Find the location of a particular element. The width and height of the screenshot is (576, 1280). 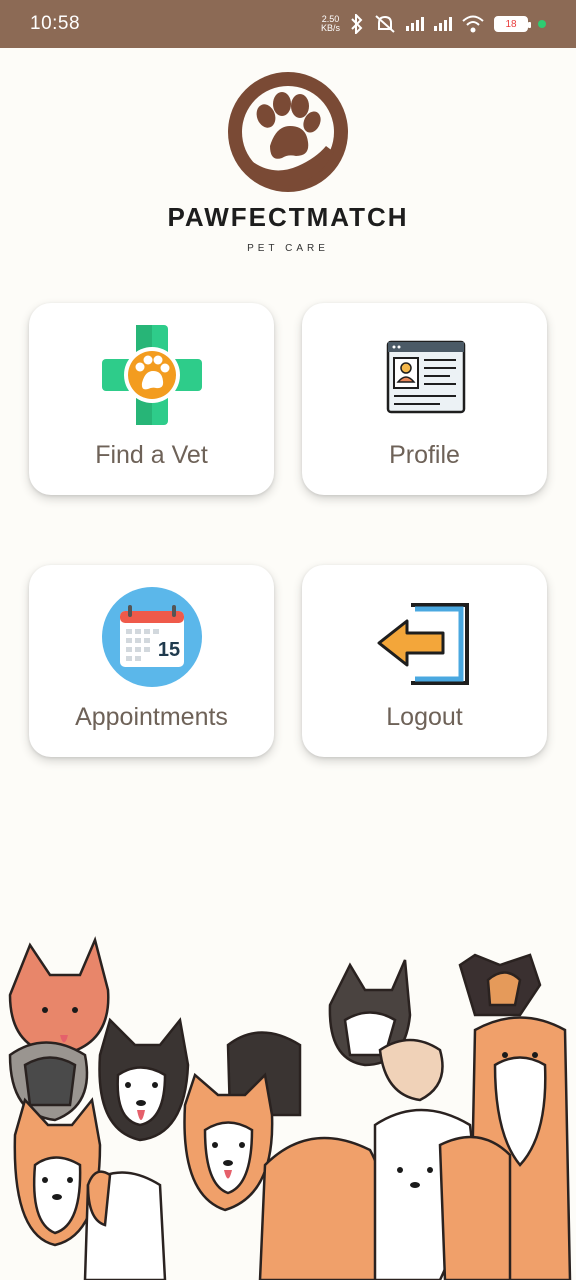

privacy-dot is located at coordinates (542, 24).